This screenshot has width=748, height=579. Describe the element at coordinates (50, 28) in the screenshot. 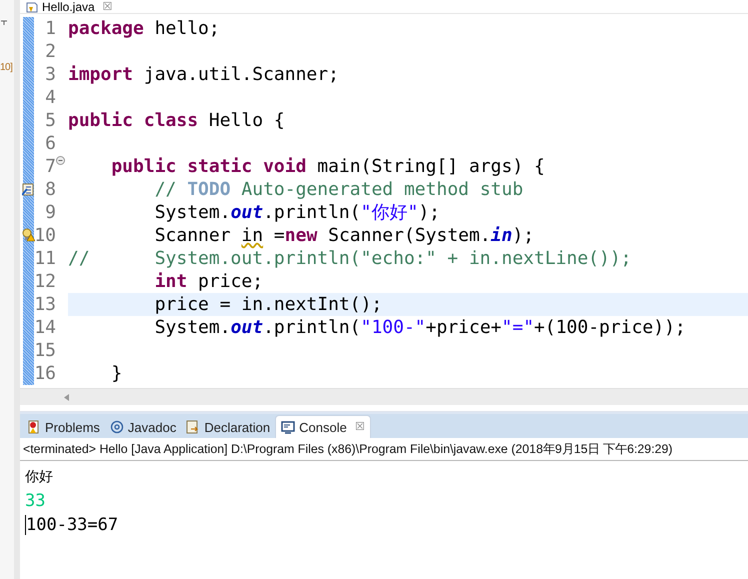

I see `line-number: 1` at that location.